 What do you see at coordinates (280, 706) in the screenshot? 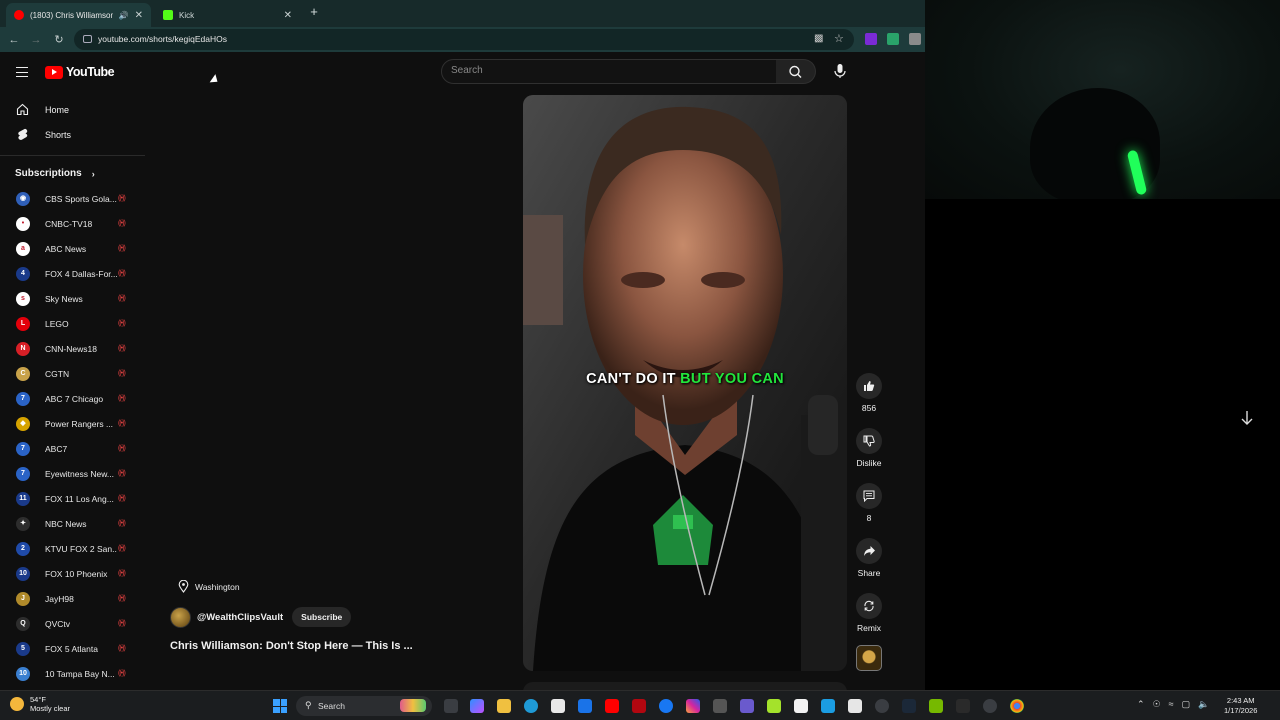
I see `start-button` at bounding box center [280, 706].